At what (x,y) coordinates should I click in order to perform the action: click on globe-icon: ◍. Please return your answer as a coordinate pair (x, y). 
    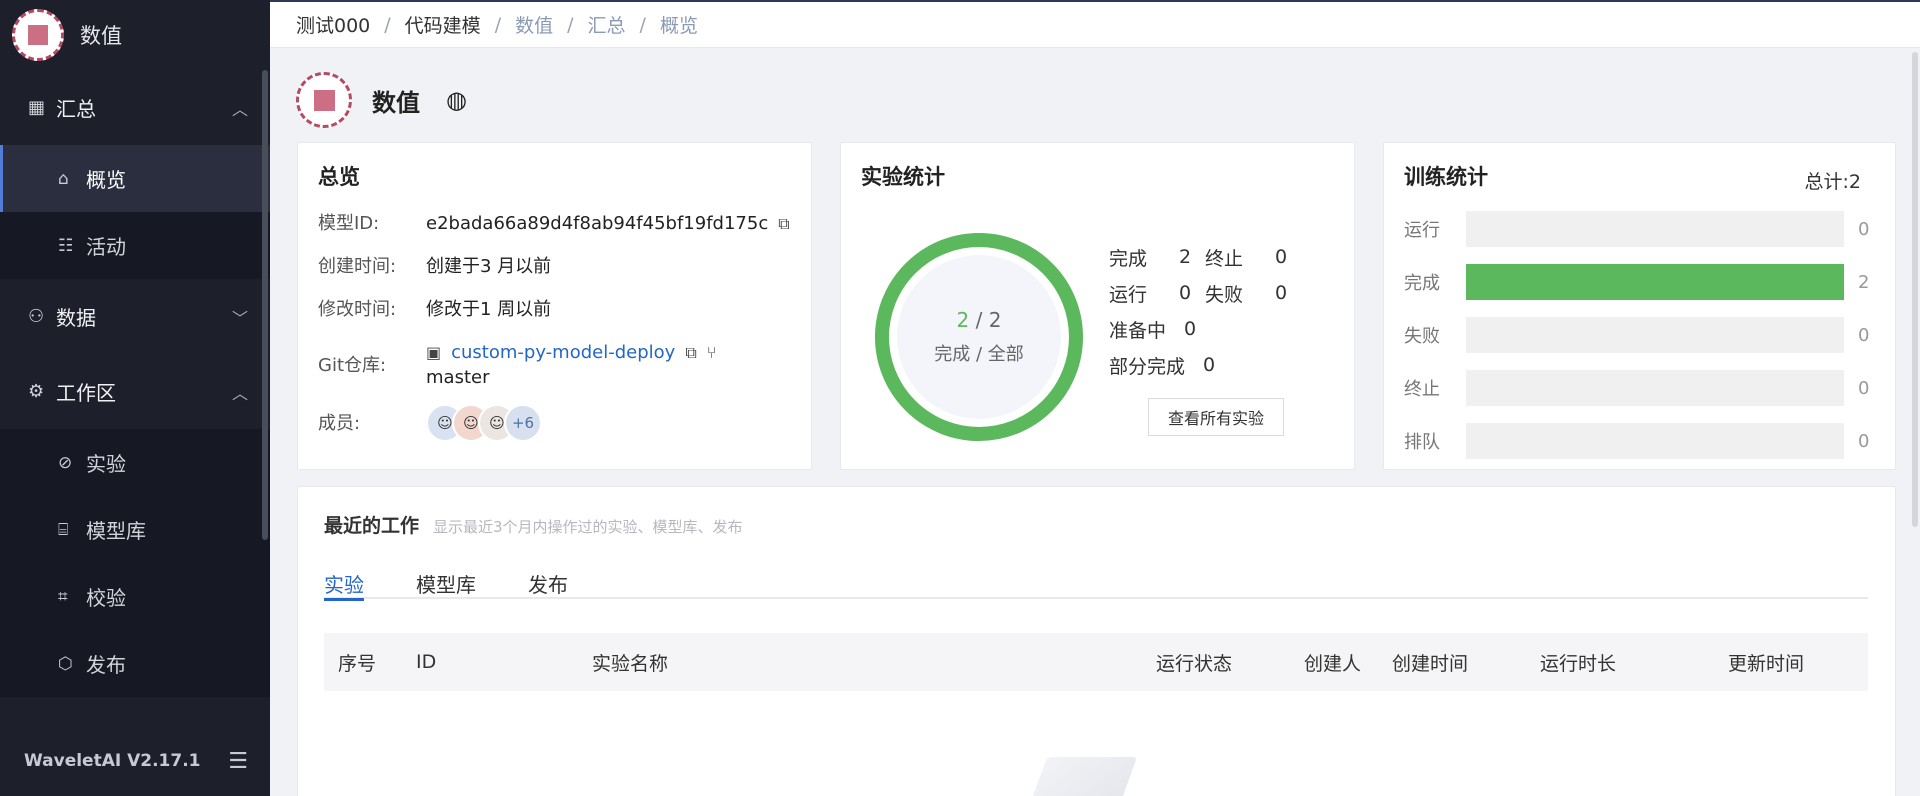
    Looking at the image, I should click on (456, 100).